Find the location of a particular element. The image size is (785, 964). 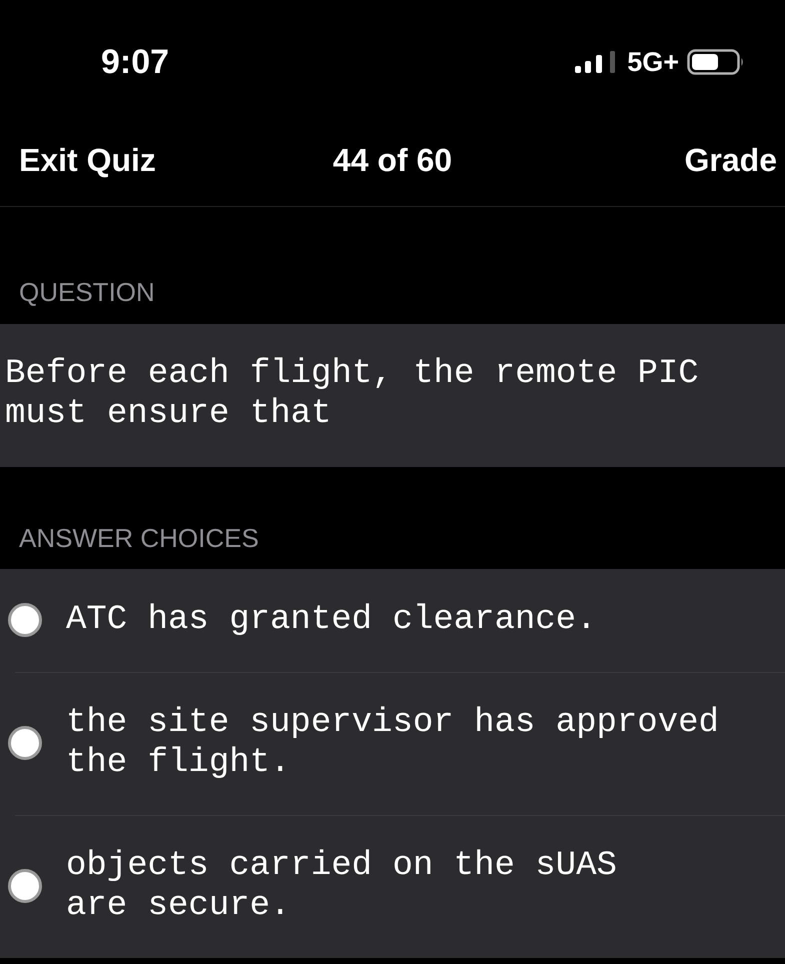

answer-option: objects carried on the sUAS are secure. is located at coordinates (392, 886).